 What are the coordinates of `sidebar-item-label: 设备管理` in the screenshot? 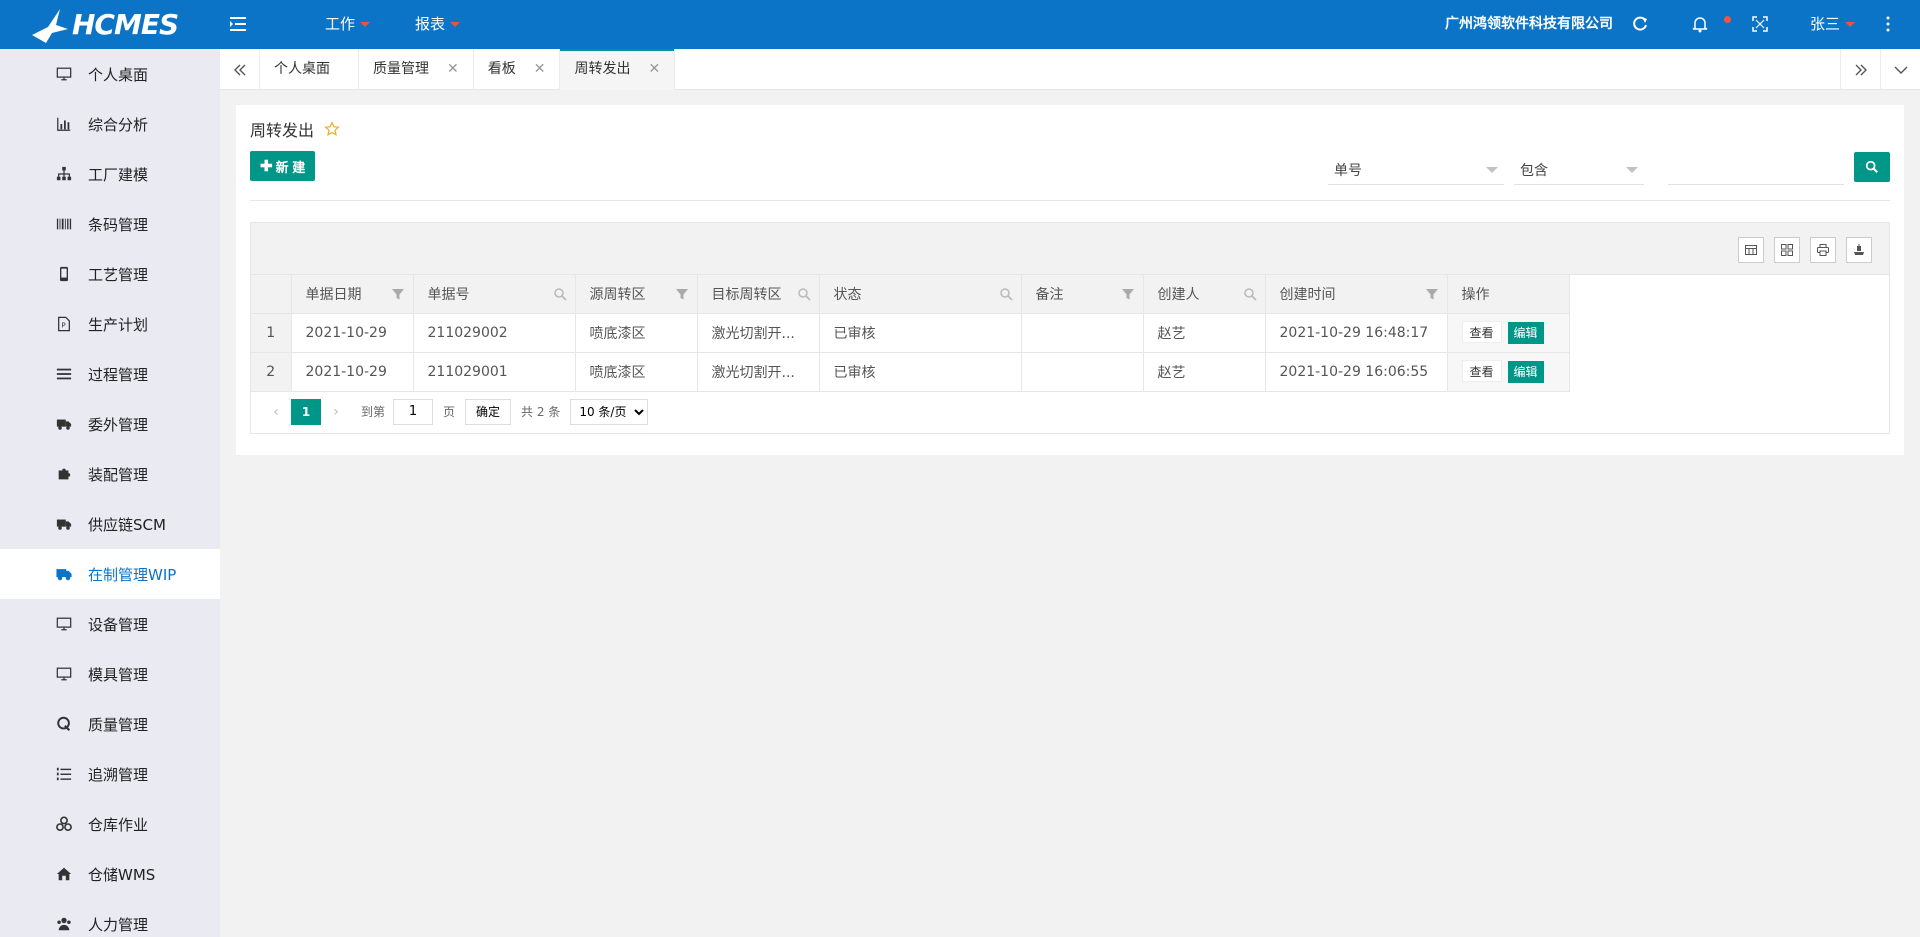 It's located at (118, 624).